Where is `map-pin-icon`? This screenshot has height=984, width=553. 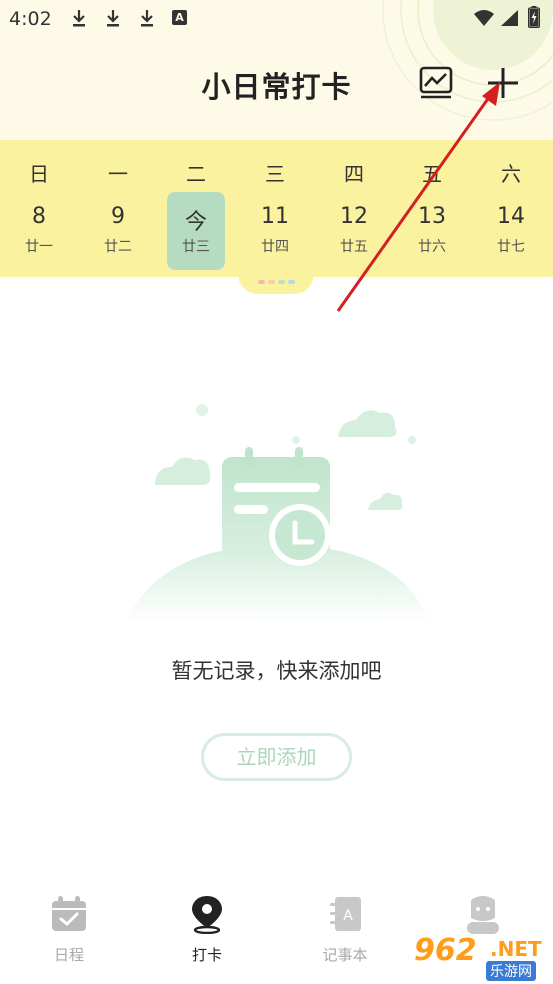
map-pin-icon is located at coordinates (207, 915).